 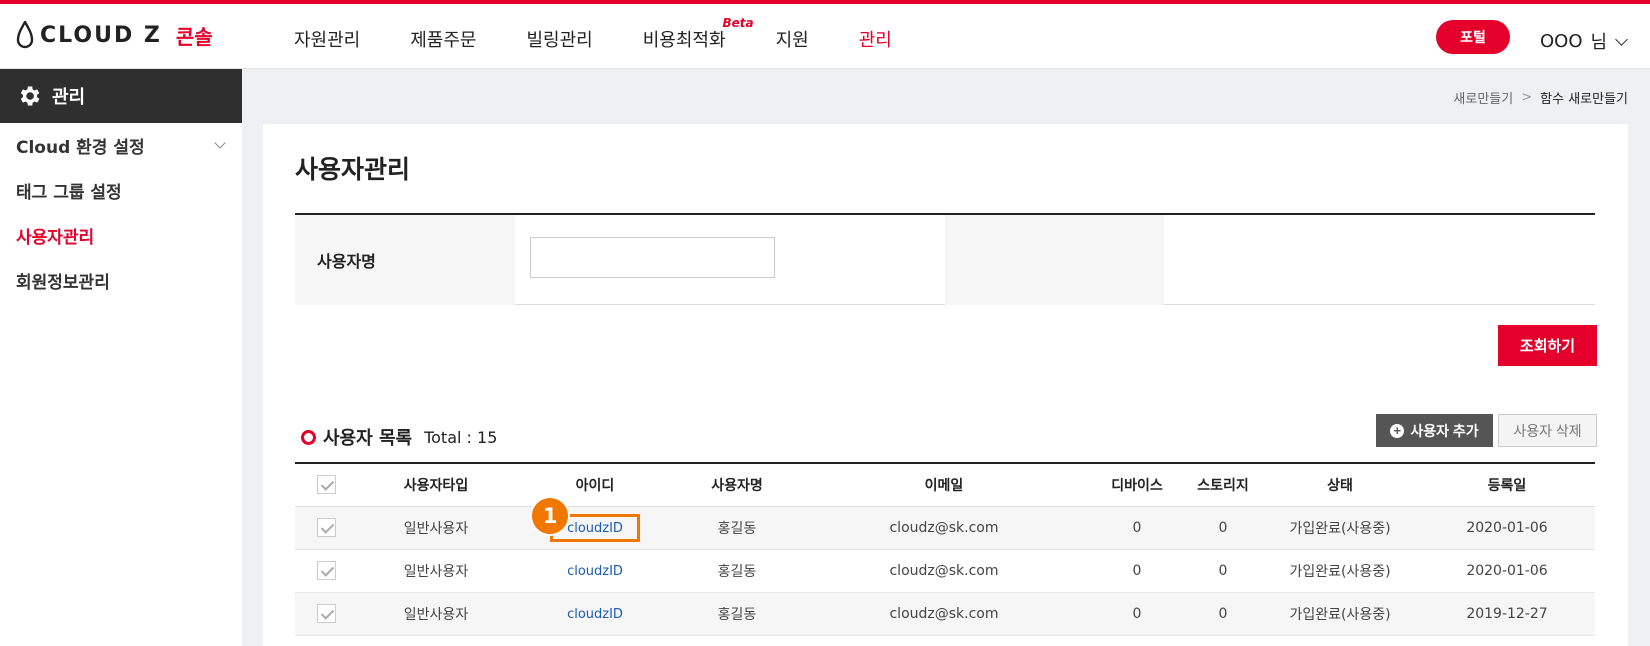 What do you see at coordinates (69, 193) in the screenshot?
I see `sidebar-item-label: 태그 그룹 설정` at bounding box center [69, 193].